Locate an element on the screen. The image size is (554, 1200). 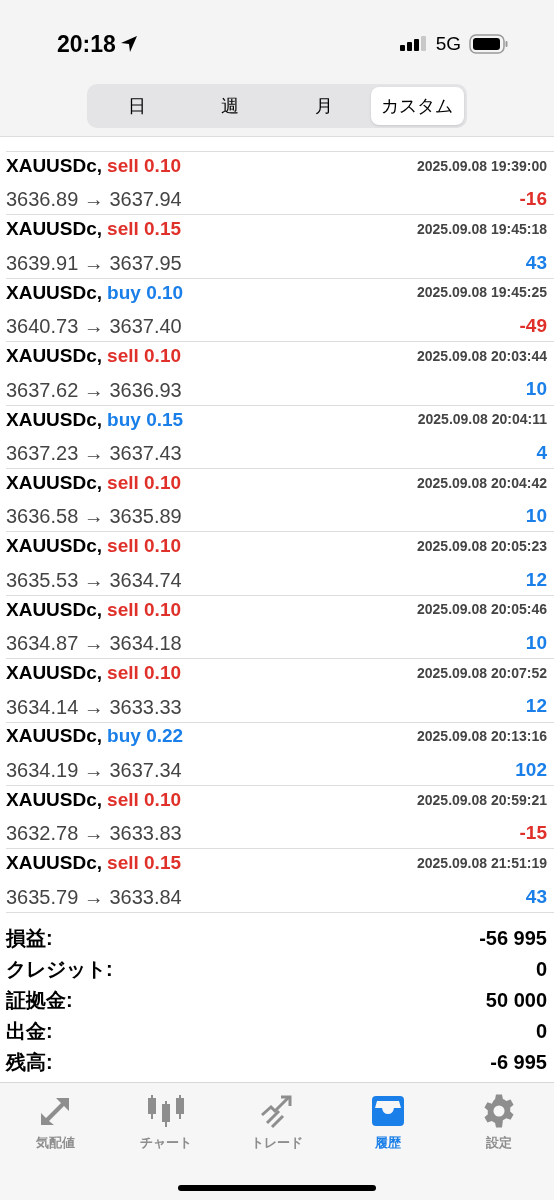
trade-time: 2025.09.08 20:05:46 is located at coordinates (482, 610).